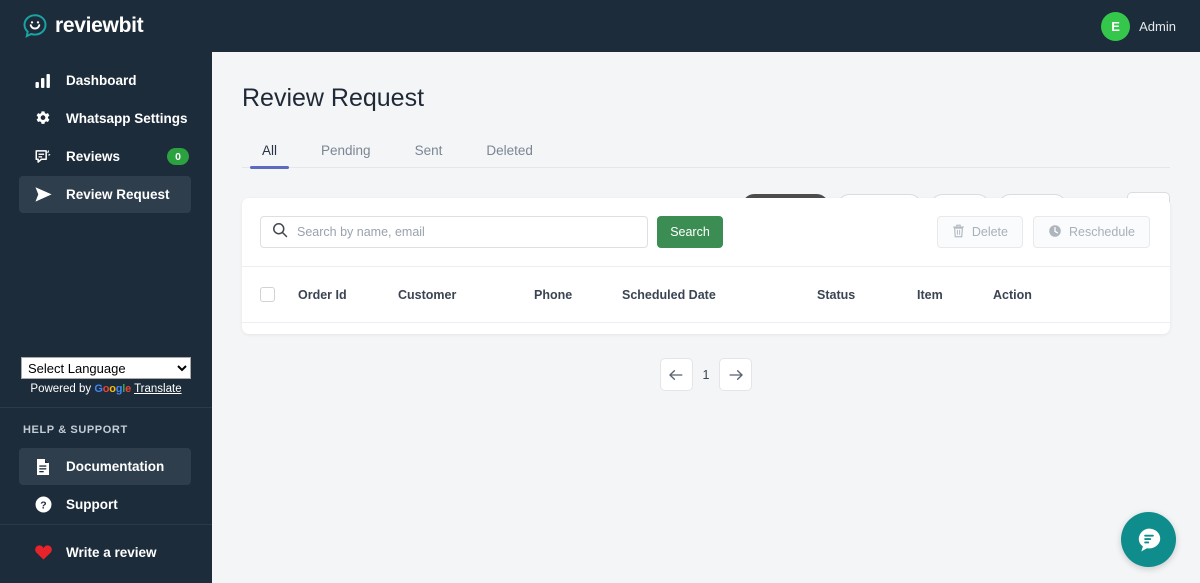  I want to click on heart-icon, so click(43, 553).